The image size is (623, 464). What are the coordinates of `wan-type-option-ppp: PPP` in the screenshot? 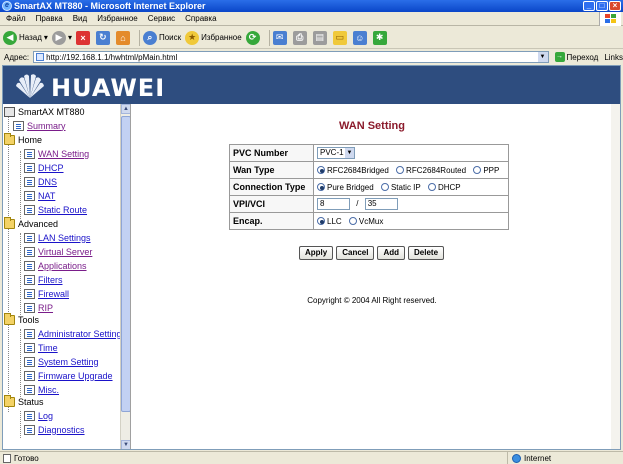 It's located at (486, 170).